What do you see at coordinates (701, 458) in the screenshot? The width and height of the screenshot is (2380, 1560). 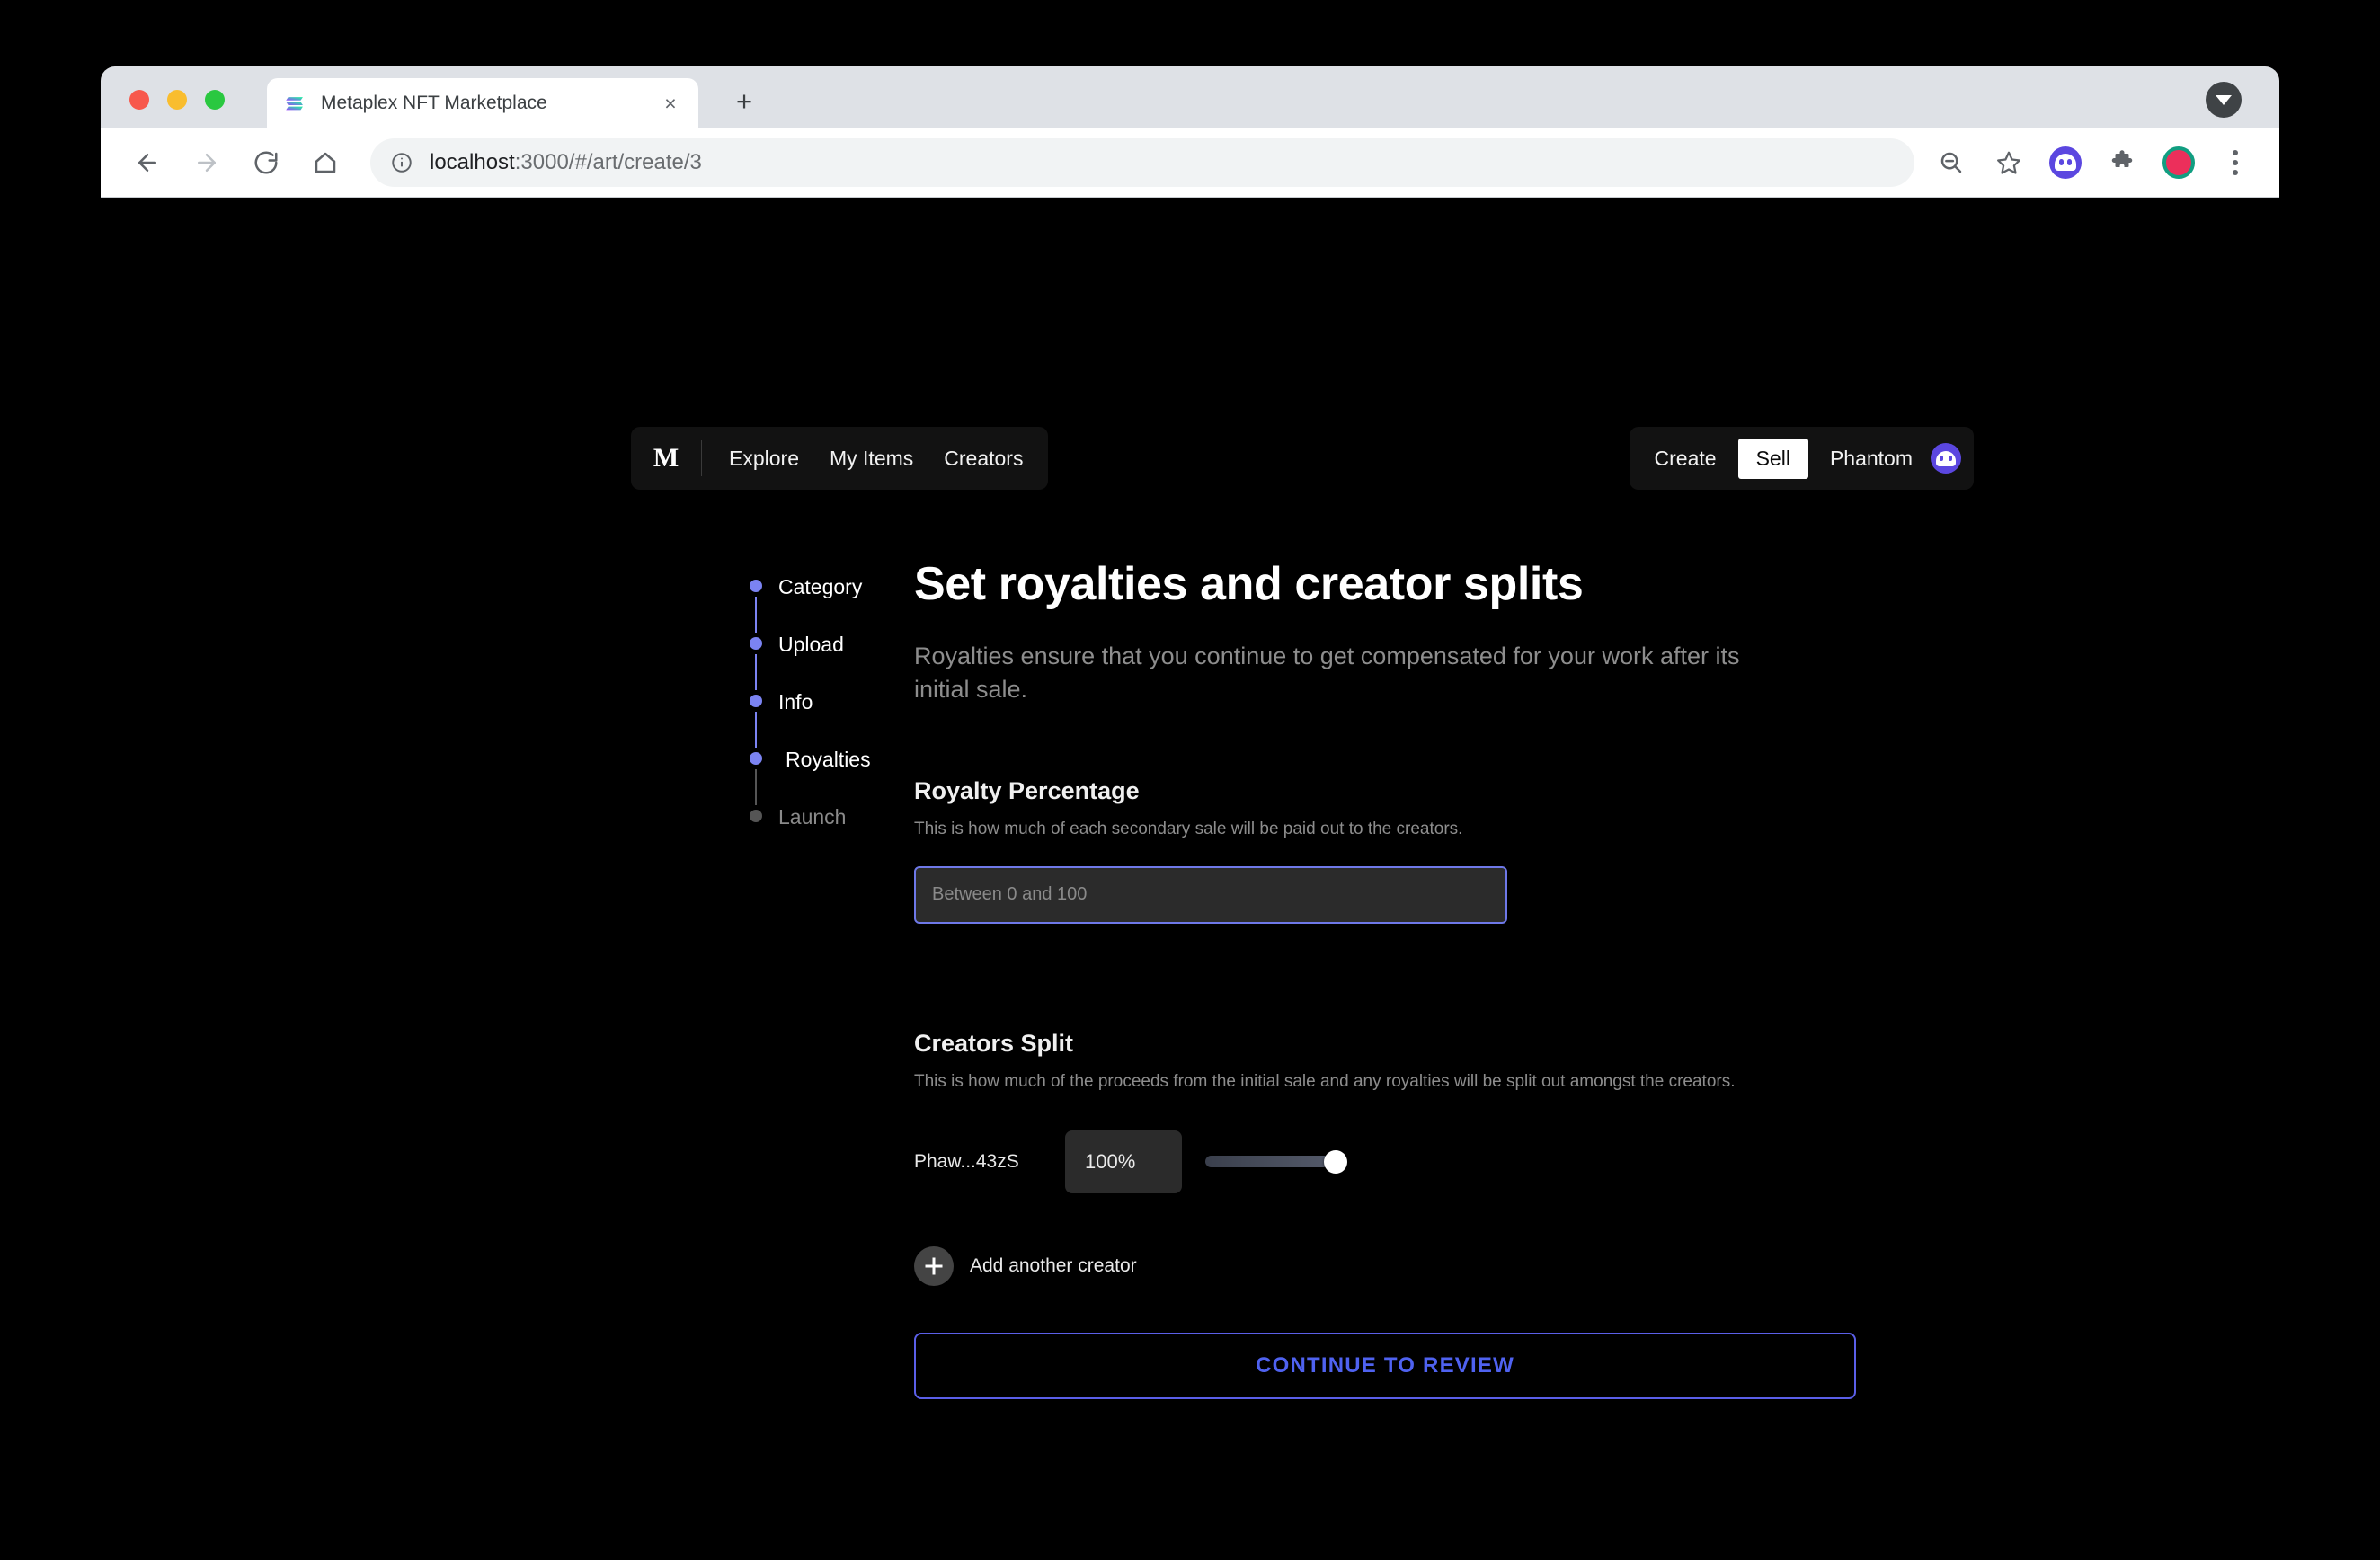 I see `nav-divider` at bounding box center [701, 458].